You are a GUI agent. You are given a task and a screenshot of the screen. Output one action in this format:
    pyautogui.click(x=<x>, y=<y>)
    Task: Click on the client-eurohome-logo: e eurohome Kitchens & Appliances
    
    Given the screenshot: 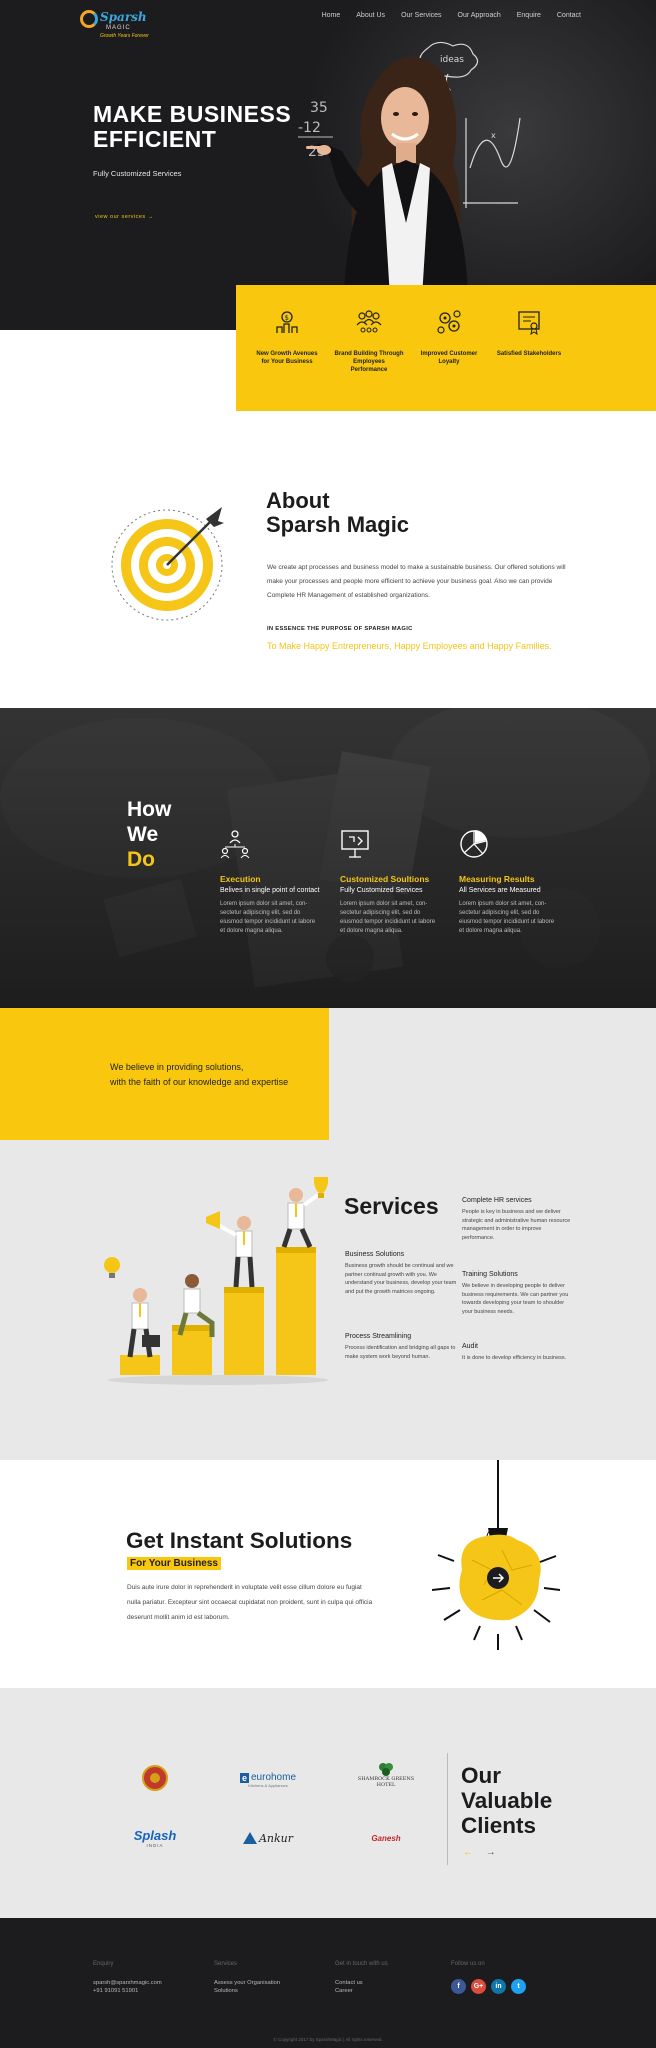 What is the action you would take?
    pyautogui.click(x=268, y=1780)
    